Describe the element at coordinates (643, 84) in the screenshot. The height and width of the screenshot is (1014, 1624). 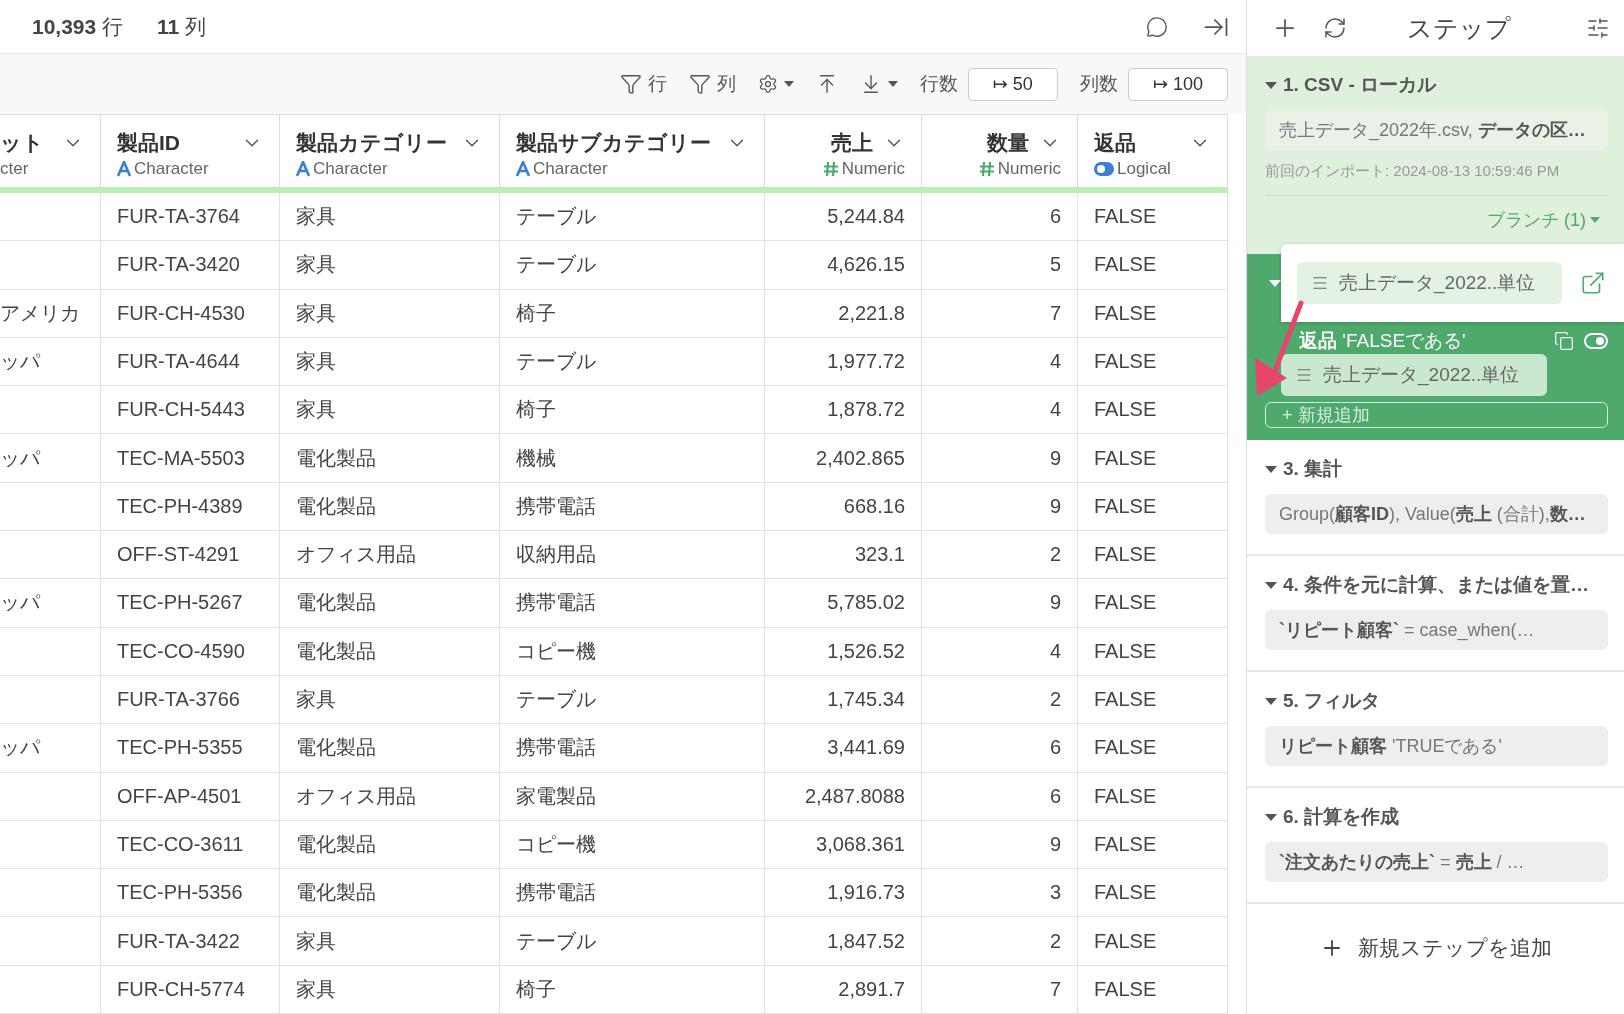
I see `filter-rows-button: 行` at that location.